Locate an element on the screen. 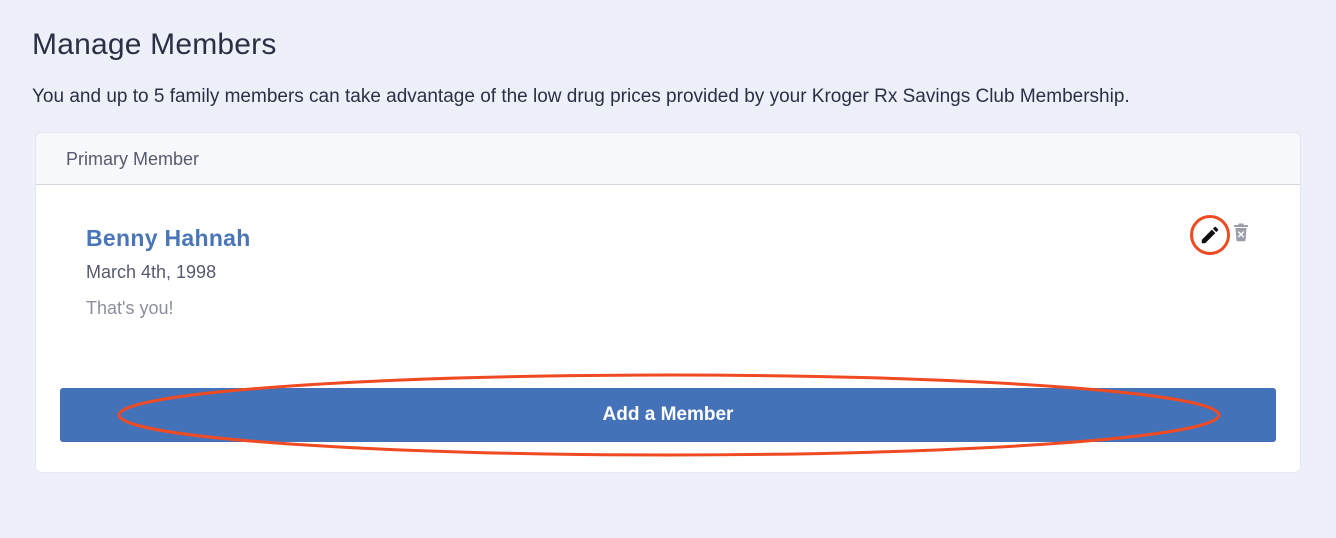 The image size is (1336, 538). member-note: That's you! is located at coordinates (130, 308).